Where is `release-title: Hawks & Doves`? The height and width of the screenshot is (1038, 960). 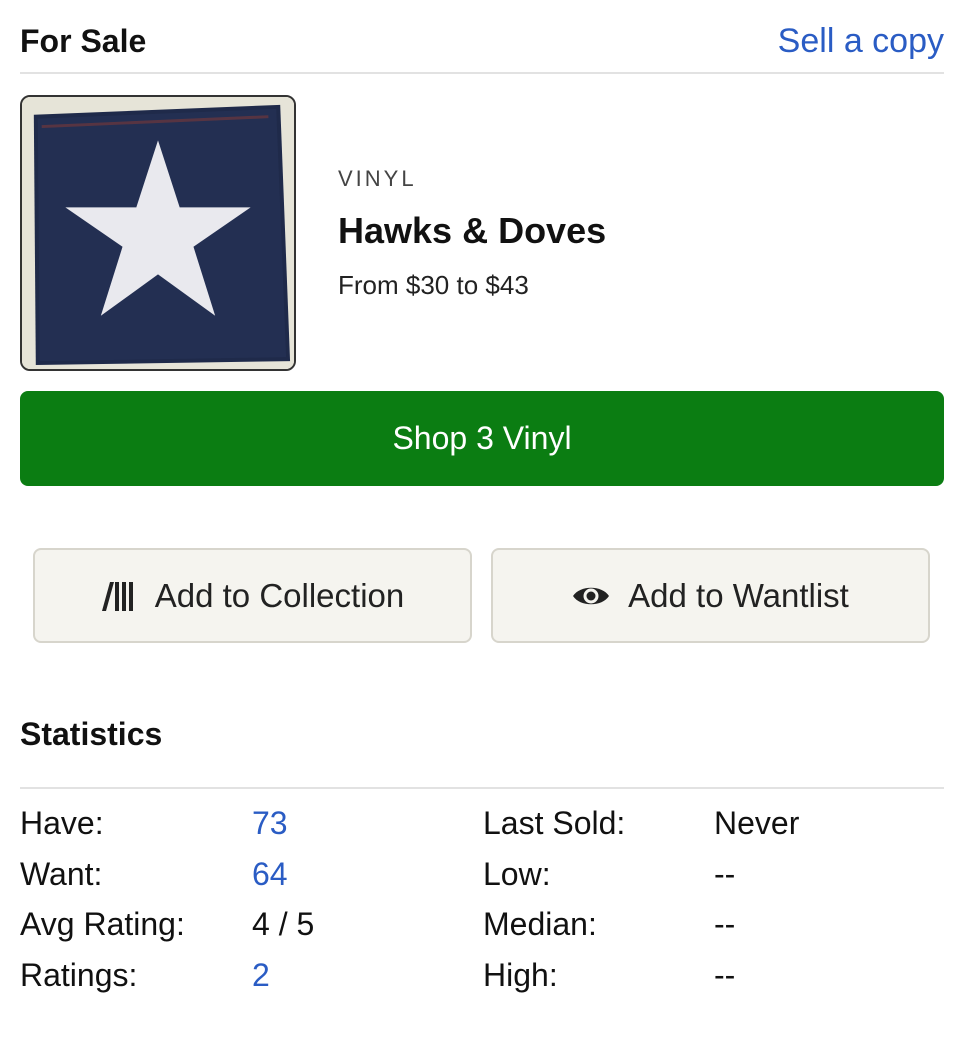 release-title: Hawks & Doves is located at coordinates (472, 231).